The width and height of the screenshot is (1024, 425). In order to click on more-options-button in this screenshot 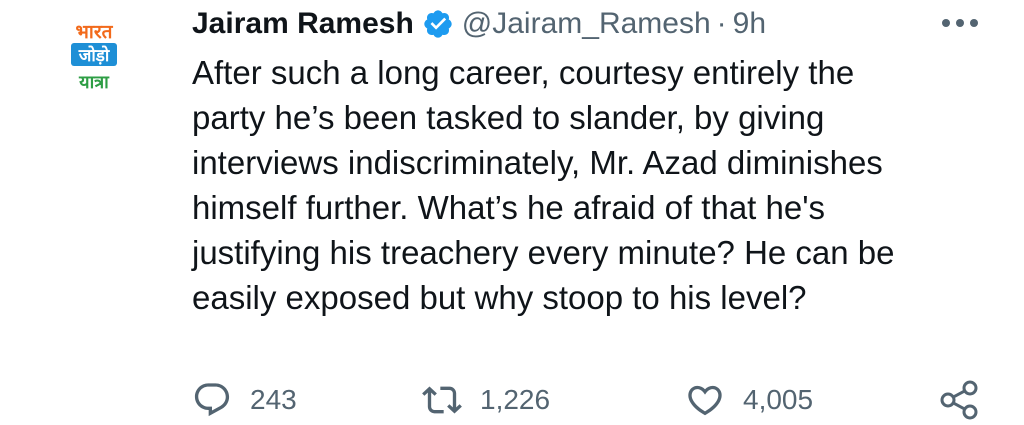, I will do `click(960, 23)`.